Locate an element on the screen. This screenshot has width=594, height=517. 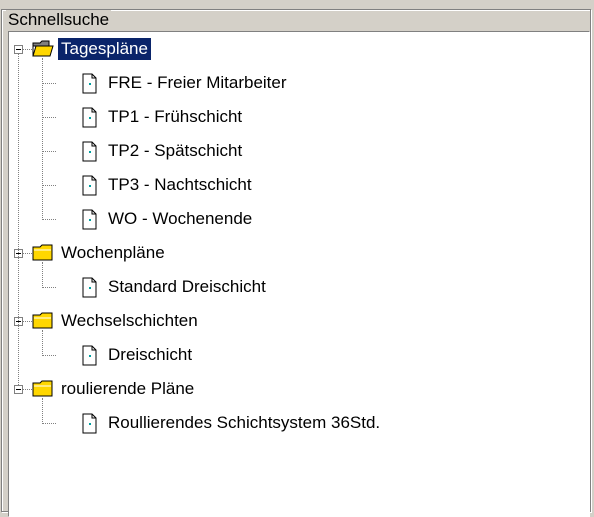
tree-folder-2: Wechselschichten is located at coordinates (299, 321).